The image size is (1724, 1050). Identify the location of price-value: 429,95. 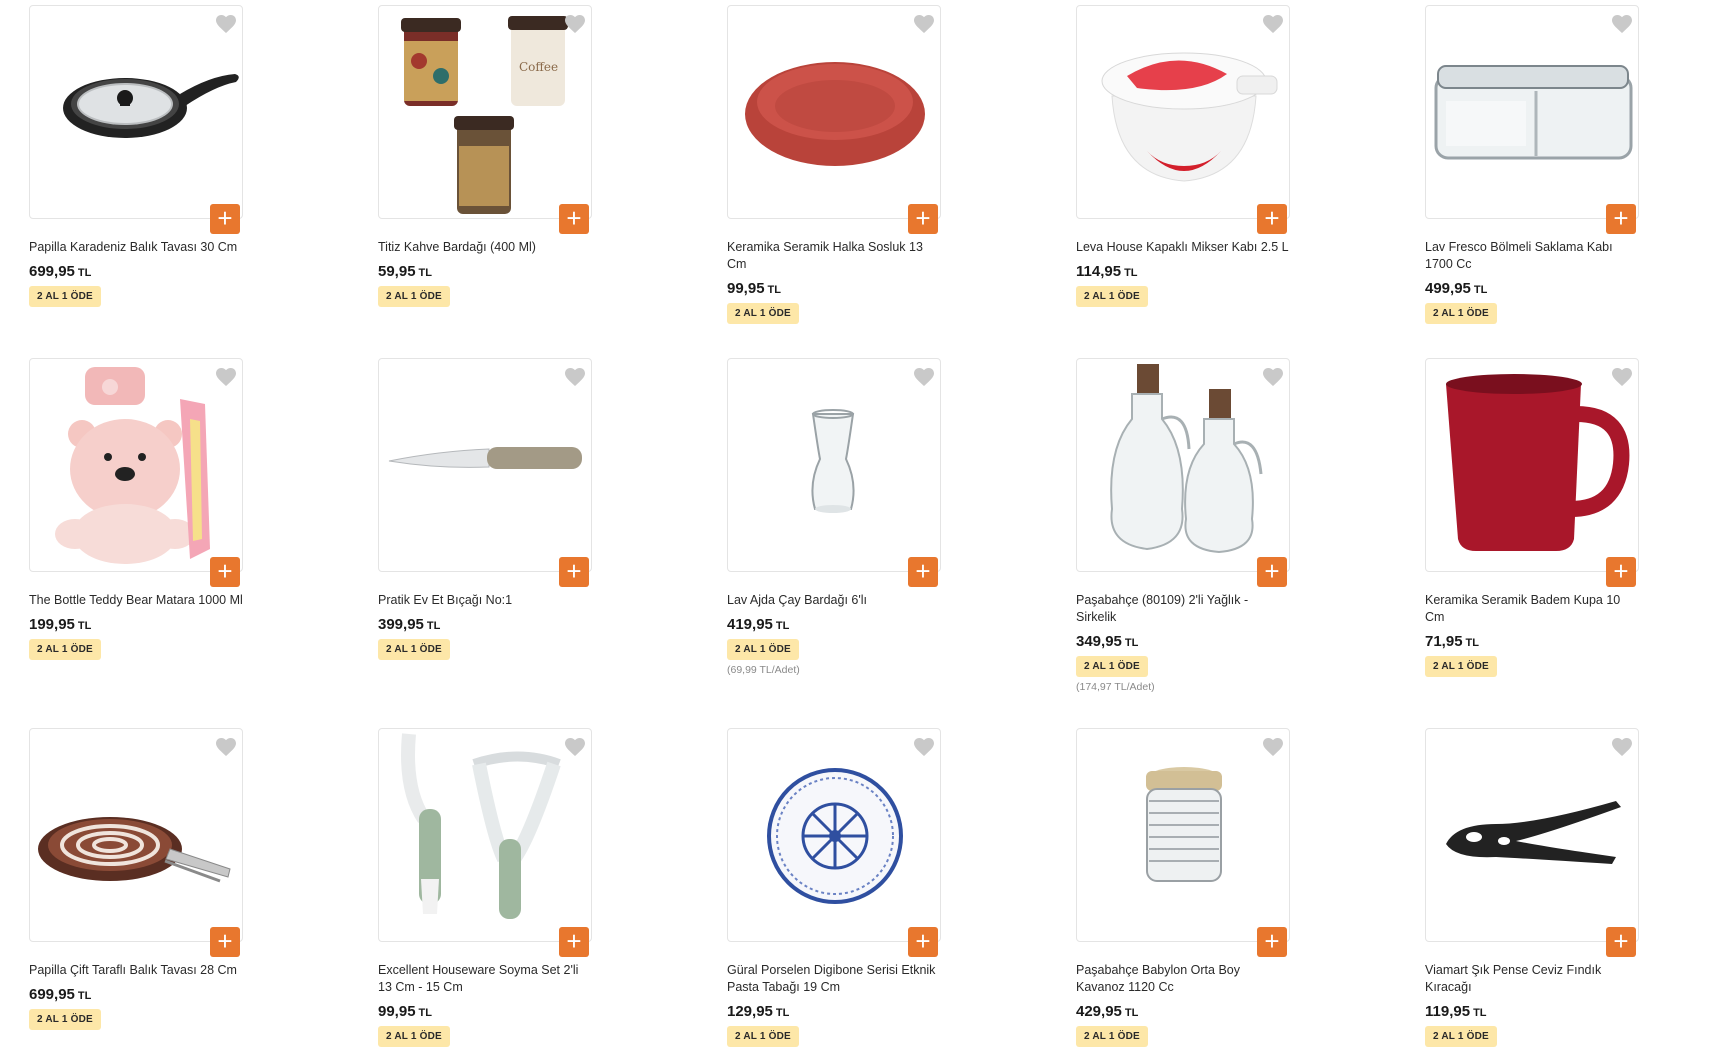
(1099, 1011).